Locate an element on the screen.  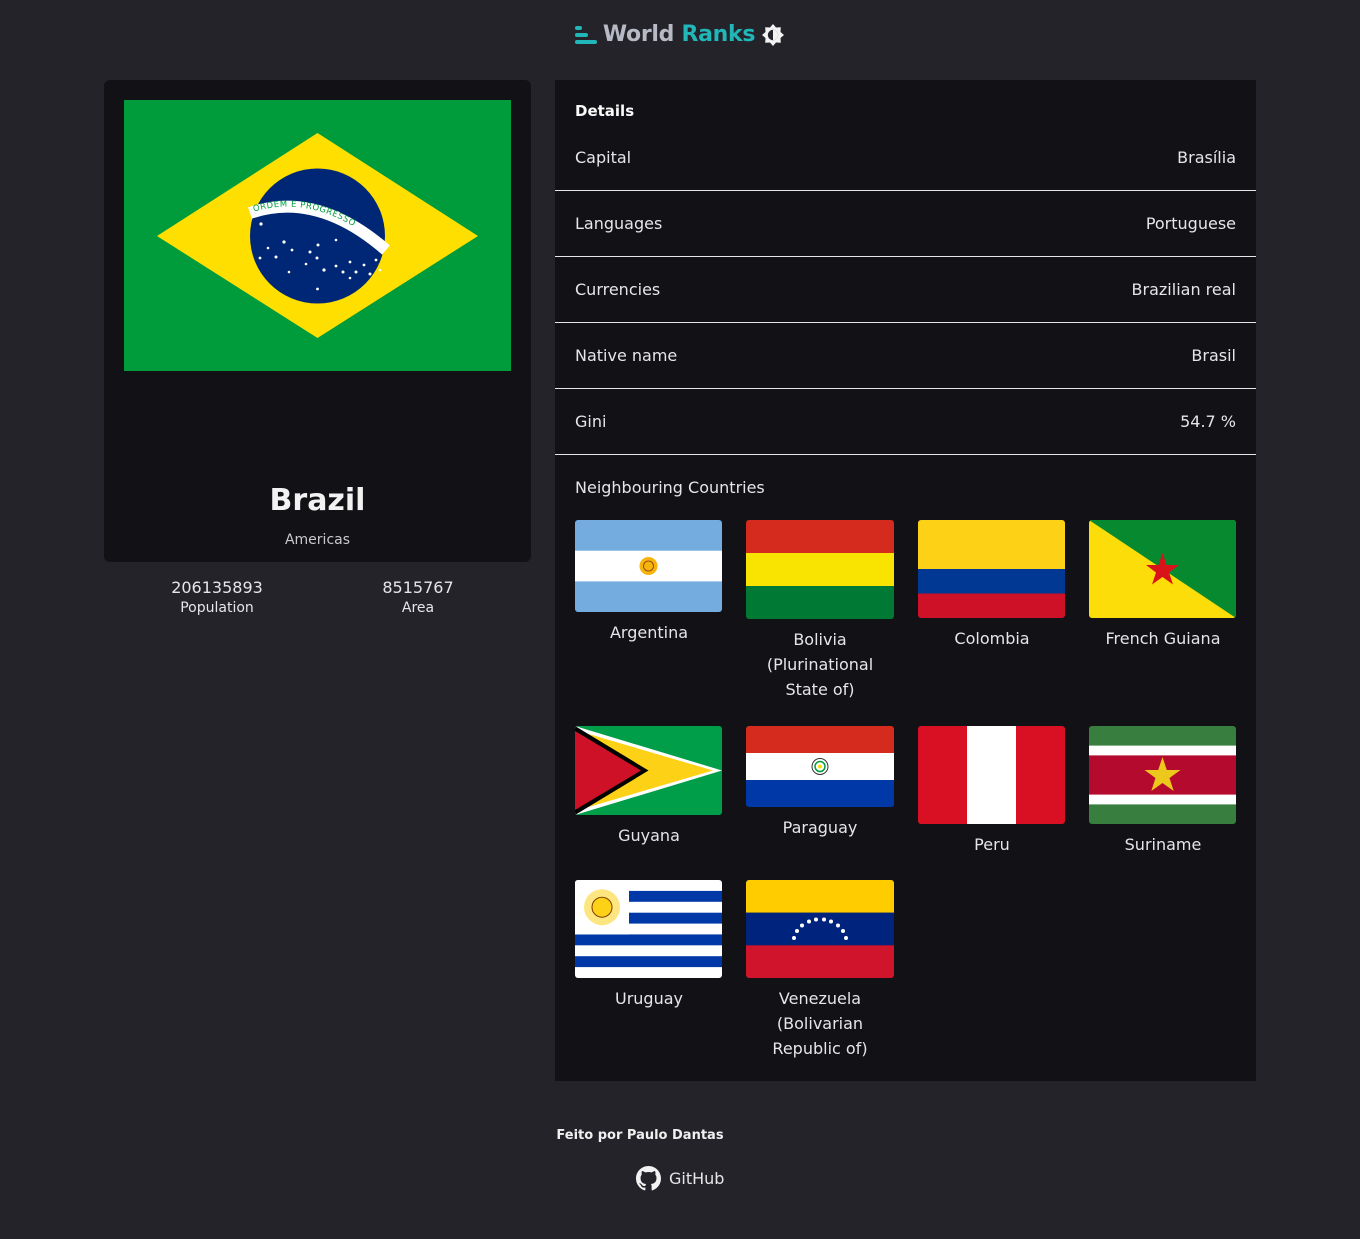
area-stat: 8515767 Area is located at coordinates (418, 597).